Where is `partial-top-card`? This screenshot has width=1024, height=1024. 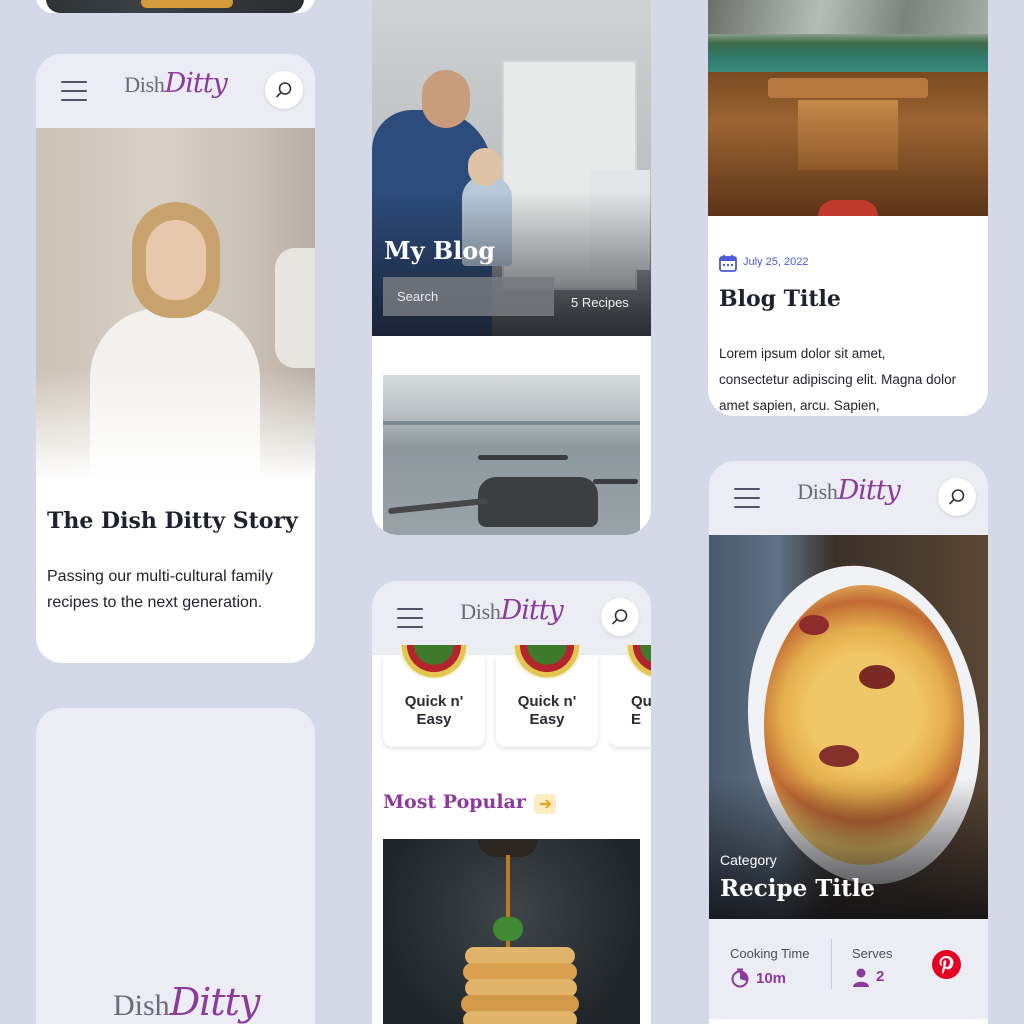 partial-top-card is located at coordinates (175, 6).